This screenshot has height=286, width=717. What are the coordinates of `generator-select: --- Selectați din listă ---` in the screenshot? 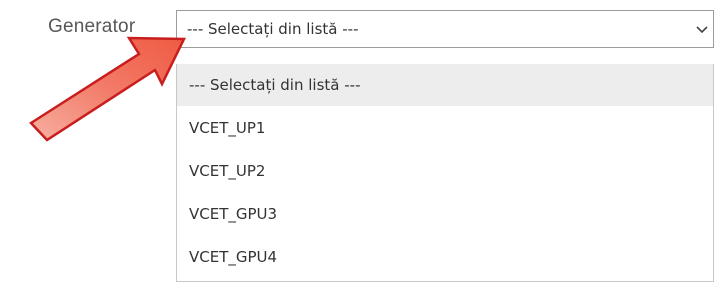 It's located at (445, 29).